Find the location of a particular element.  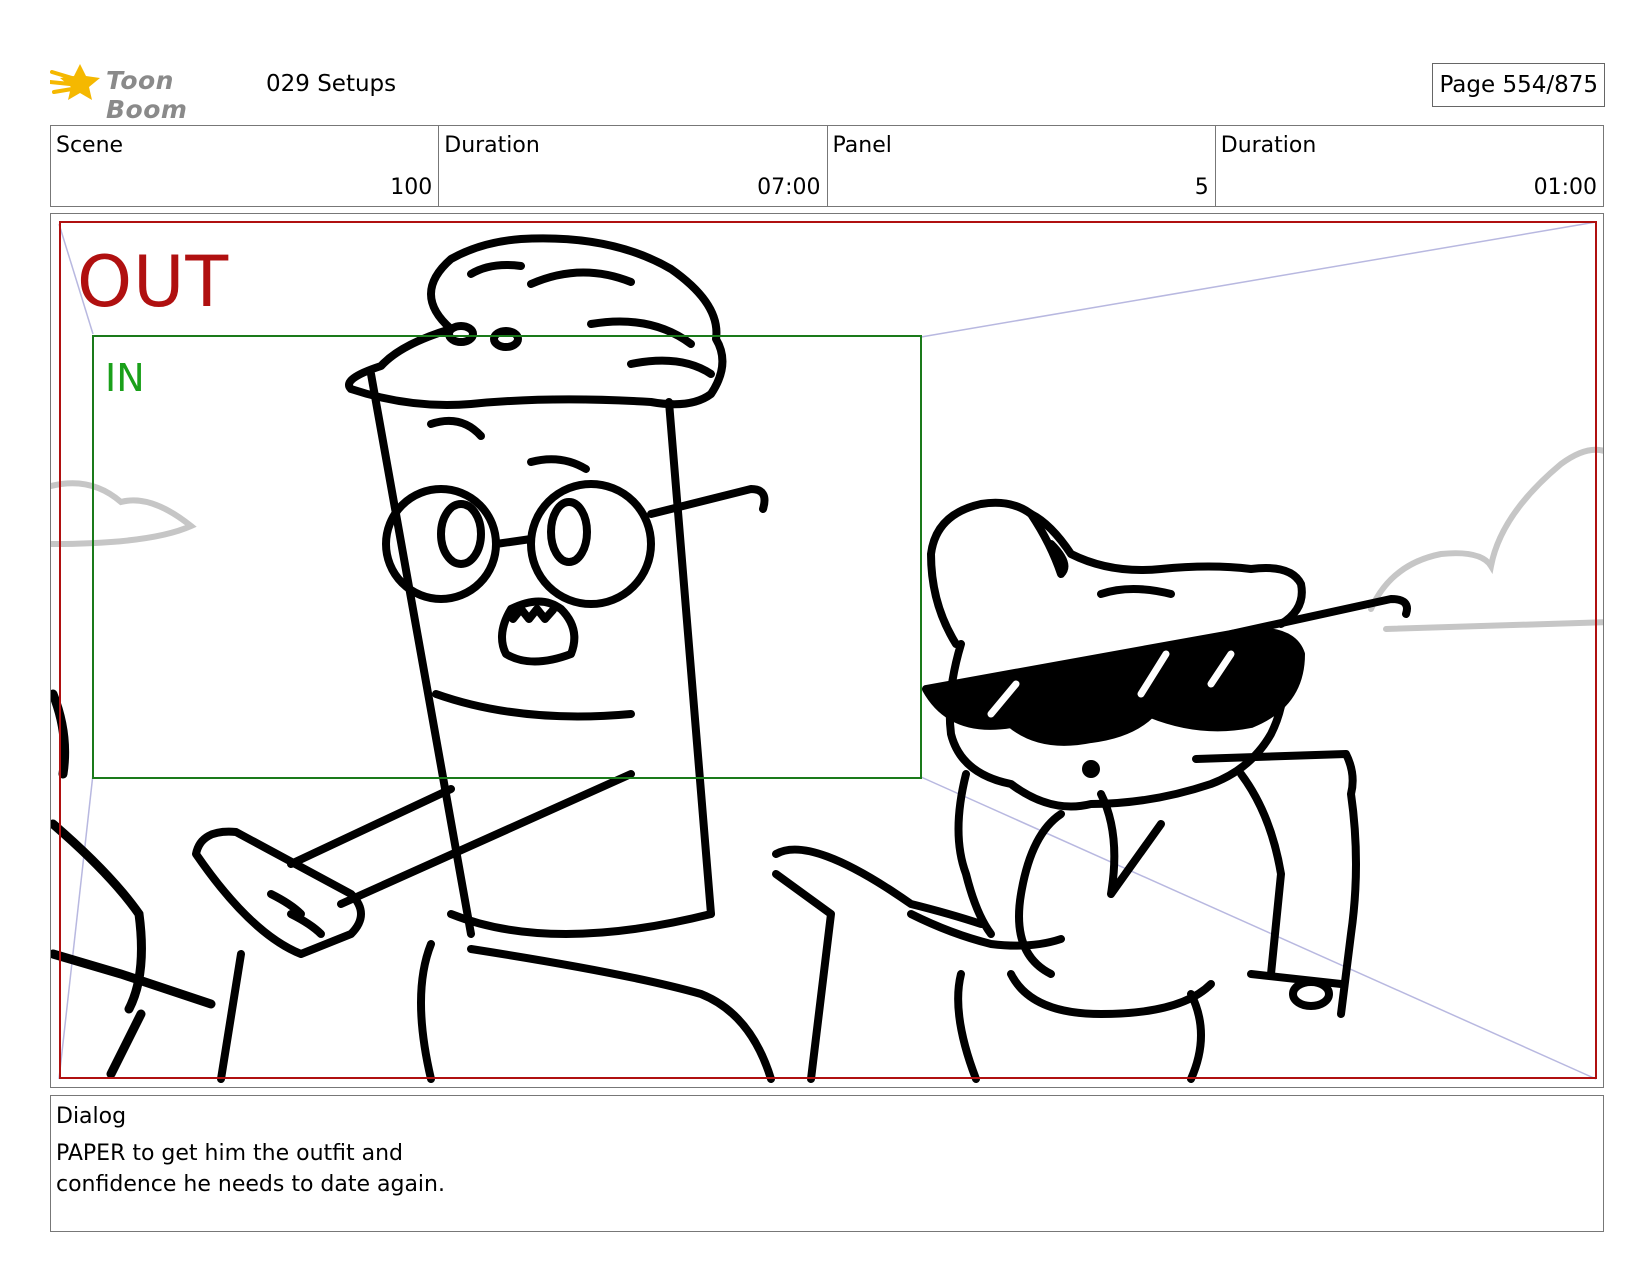

scene-value: 100 is located at coordinates (411, 187).